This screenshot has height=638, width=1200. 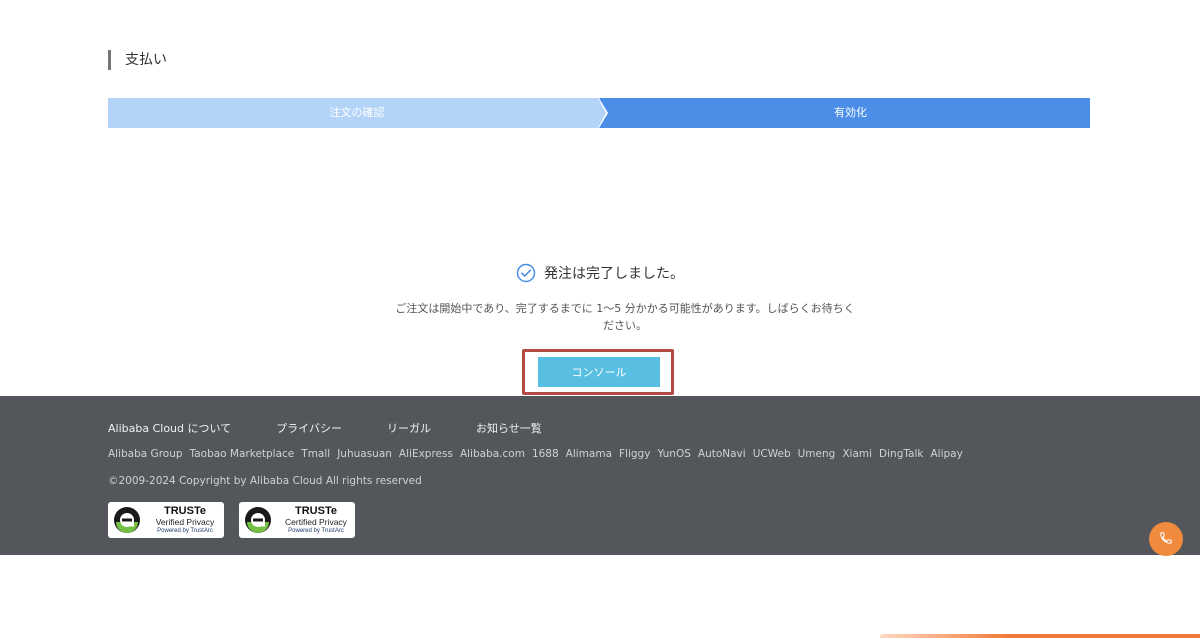 I want to click on footer-group-link: DingTalk, so click(x=901, y=454).